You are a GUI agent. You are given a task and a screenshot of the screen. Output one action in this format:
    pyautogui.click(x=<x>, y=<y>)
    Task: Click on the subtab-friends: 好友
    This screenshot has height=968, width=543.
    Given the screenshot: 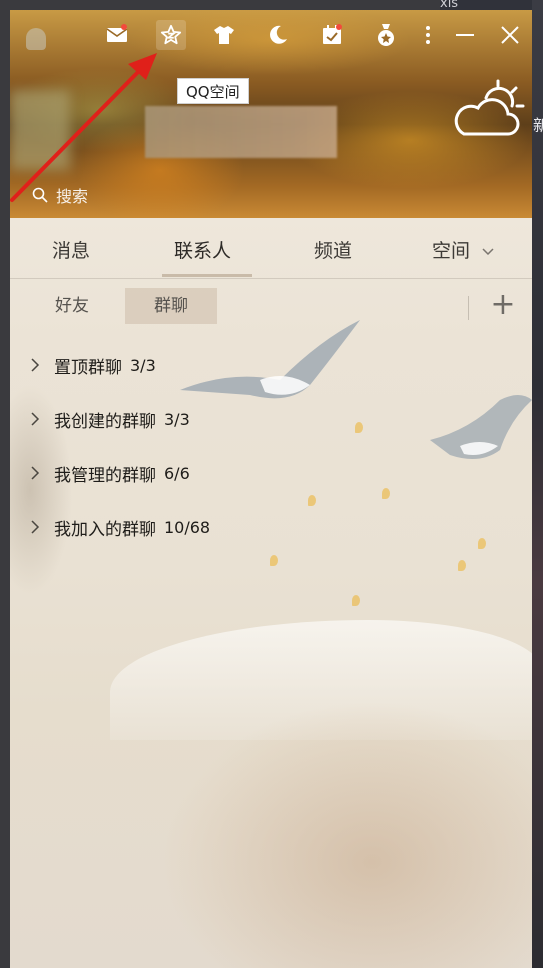 What is the action you would take?
    pyautogui.click(x=72, y=306)
    